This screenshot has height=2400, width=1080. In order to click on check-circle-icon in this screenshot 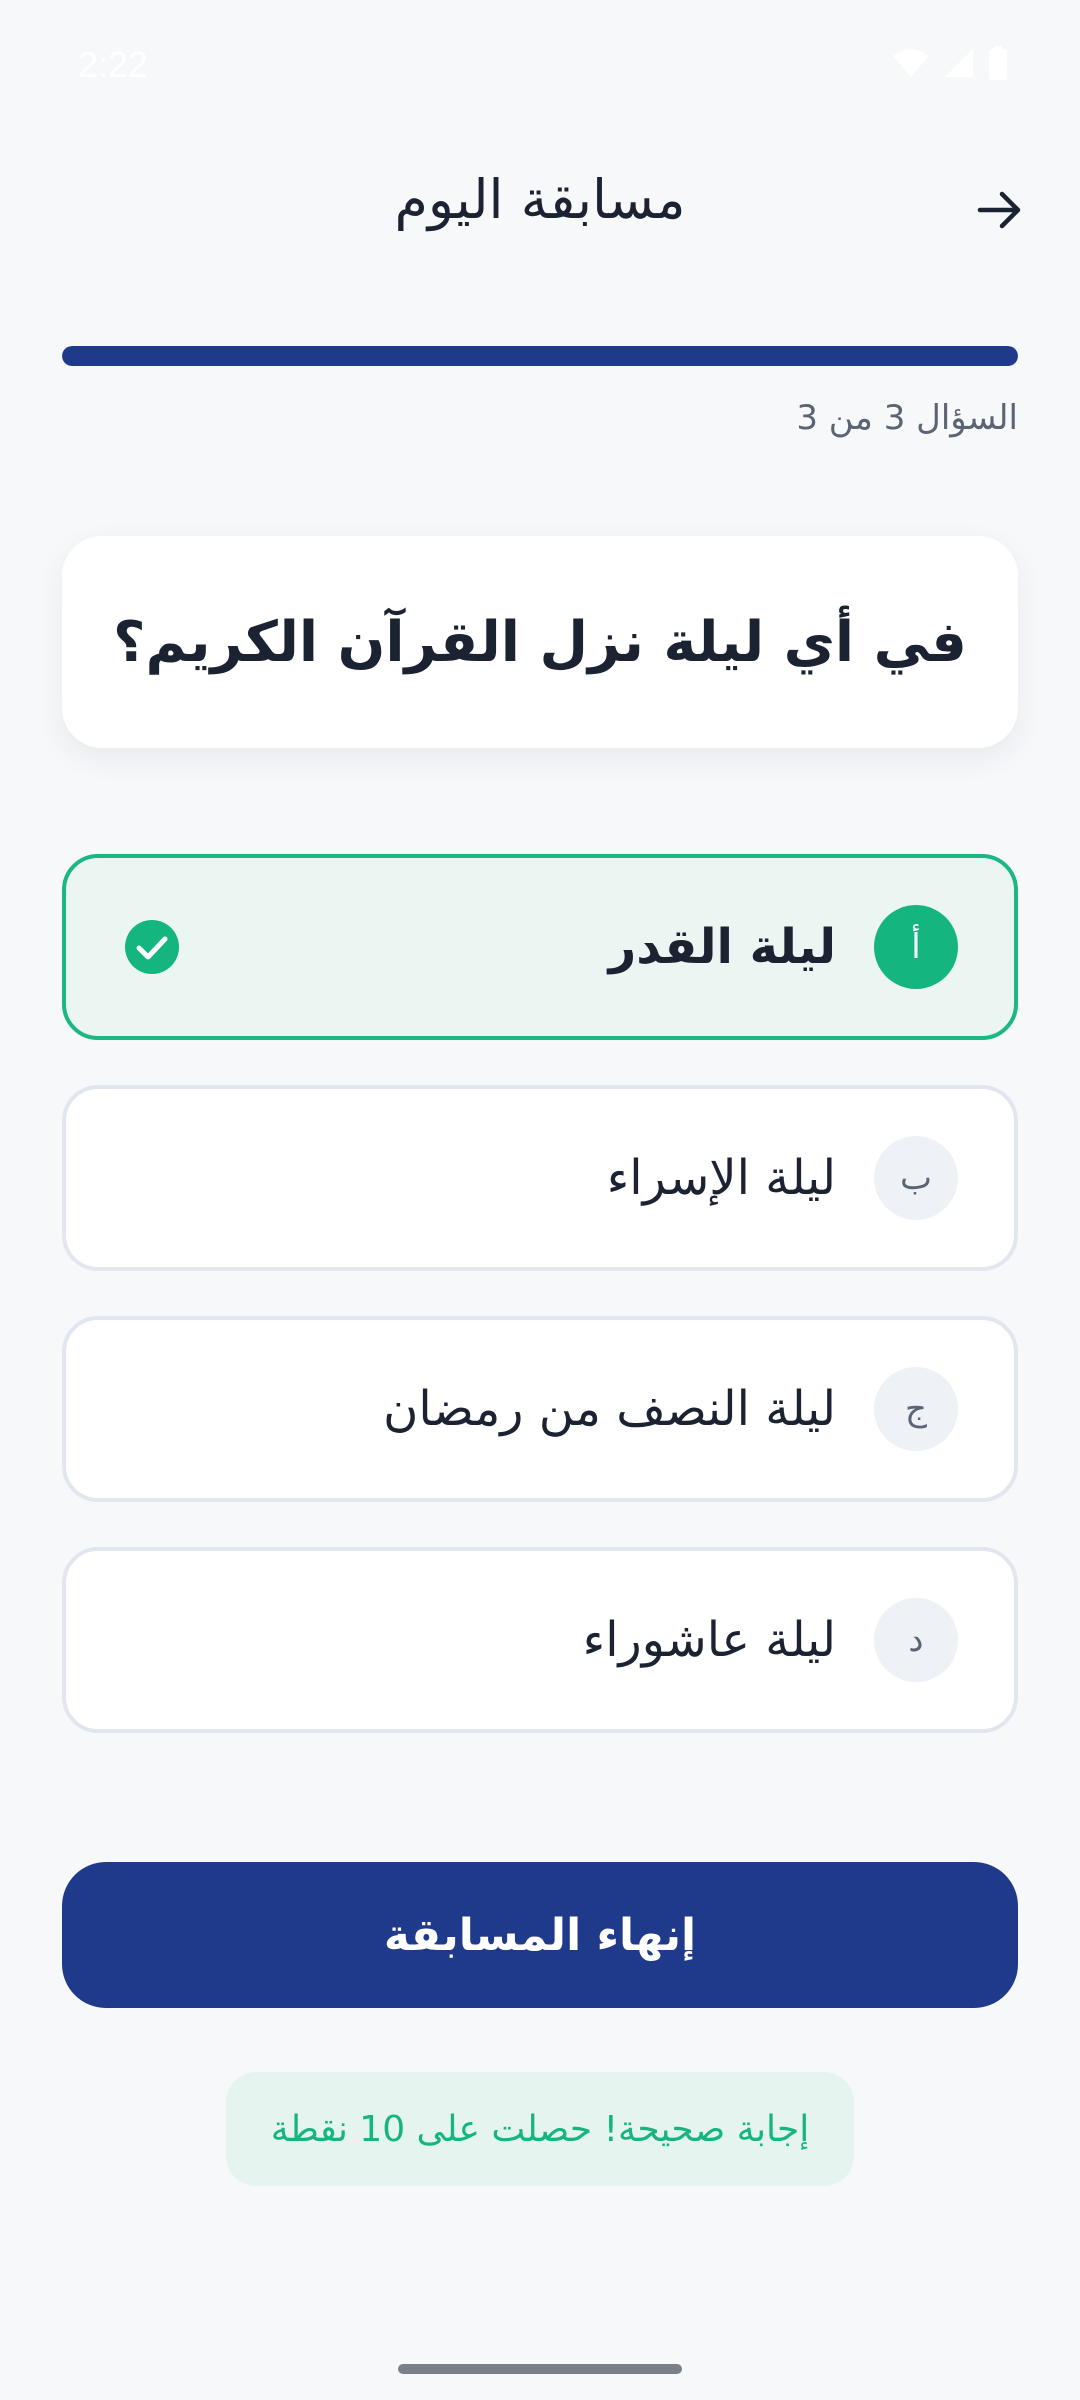, I will do `click(152, 947)`.